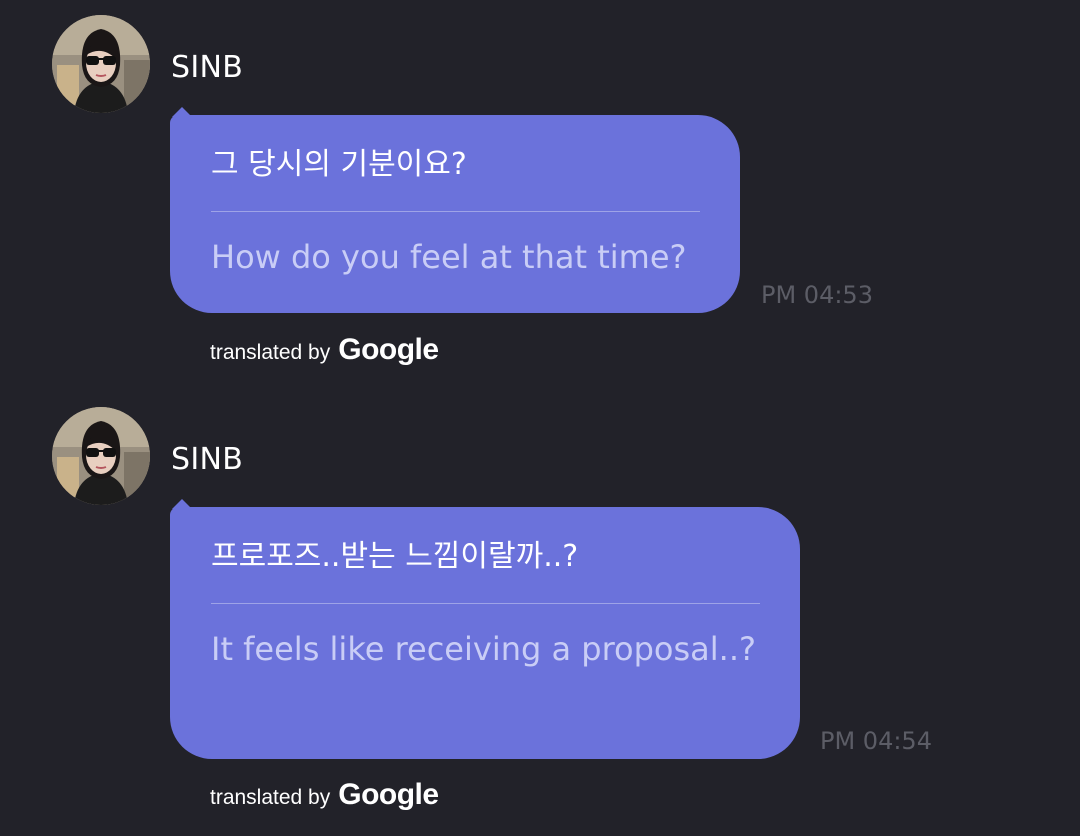 The width and height of the screenshot is (1080, 836). What do you see at coordinates (395, 556) in the screenshot?
I see `original-text: 프로포즈..받는 느낌이랄까..?` at bounding box center [395, 556].